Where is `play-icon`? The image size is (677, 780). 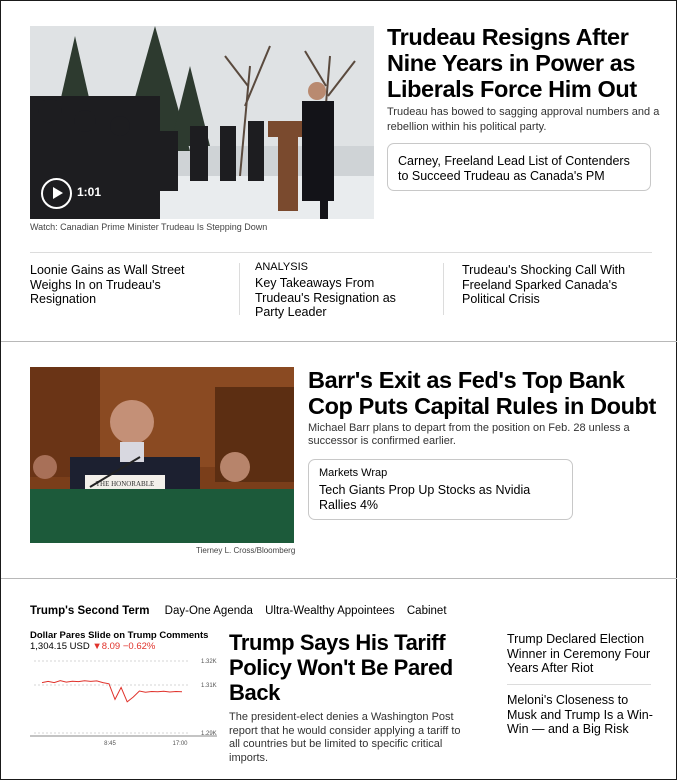 play-icon is located at coordinates (56, 193).